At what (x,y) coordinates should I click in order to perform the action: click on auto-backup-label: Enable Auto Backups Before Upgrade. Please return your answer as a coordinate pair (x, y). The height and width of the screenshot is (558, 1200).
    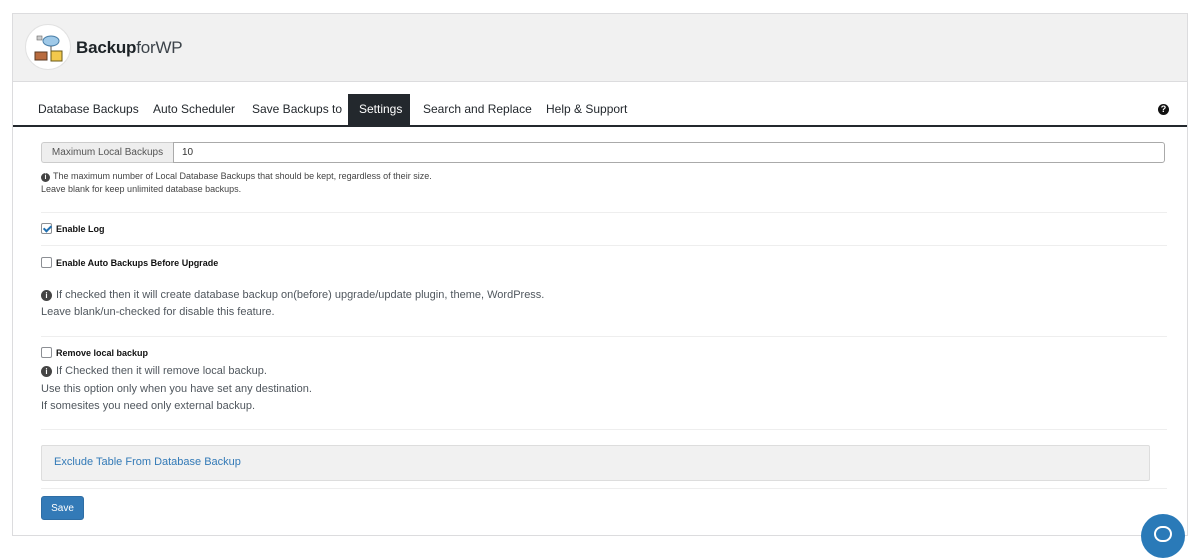
    Looking at the image, I should click on (137, 262).